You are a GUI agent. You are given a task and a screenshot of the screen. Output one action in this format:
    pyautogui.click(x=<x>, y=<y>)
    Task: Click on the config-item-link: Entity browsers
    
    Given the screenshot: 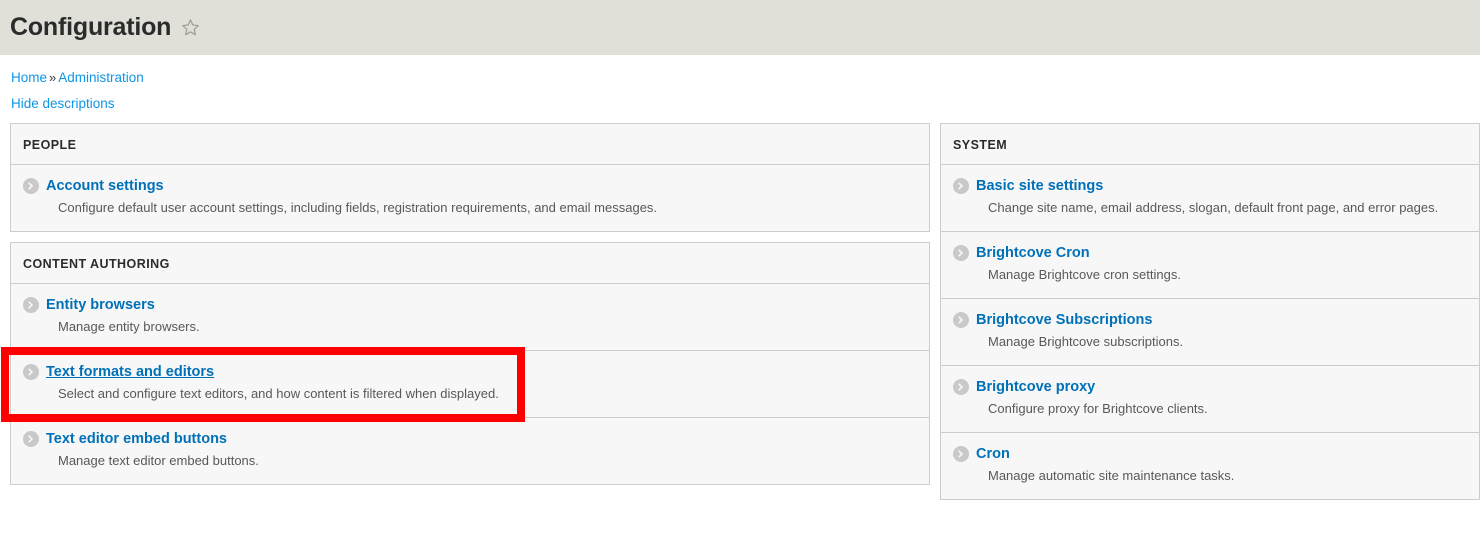 What is the action you would take?
    pyautogui.click(x=100, y=305)
    